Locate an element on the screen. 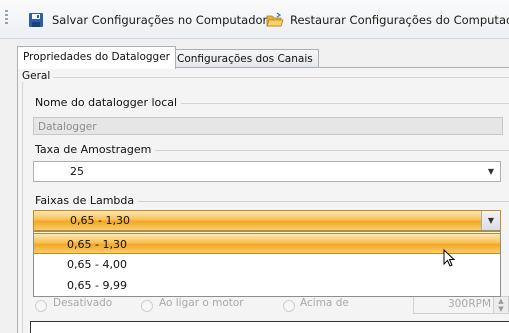 This screenshot has height=333, width=509. lambda-range-label: Faixas de Lambda is located at coordinates (87, 200).